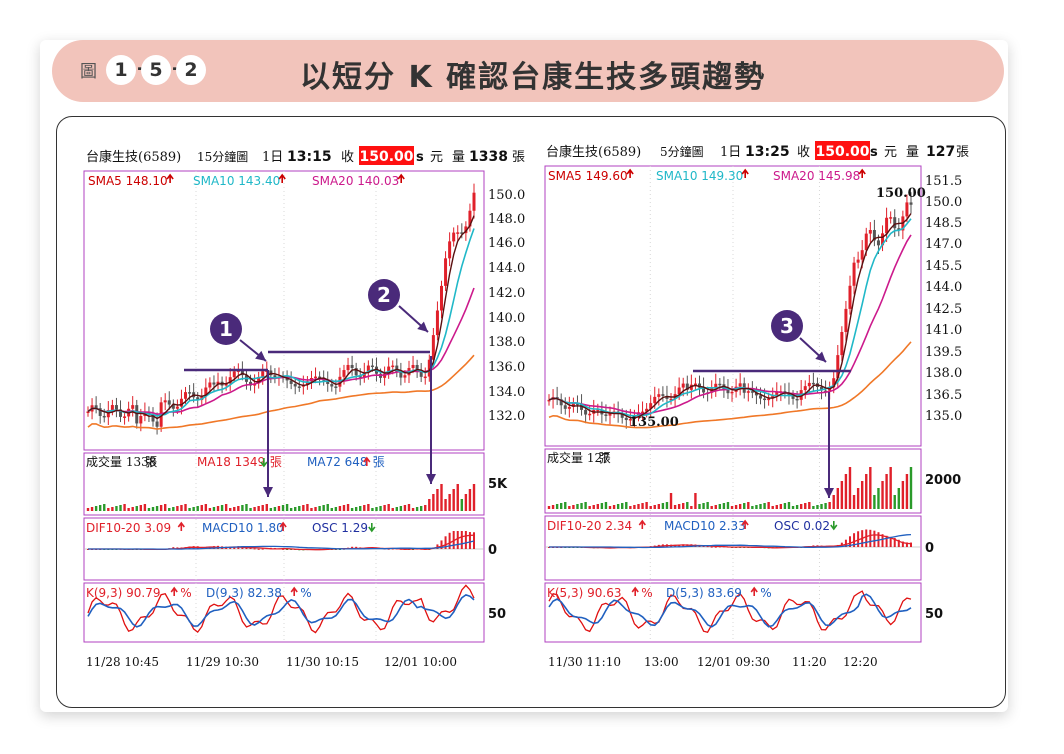 The image size is (1064, 754). Describe the element at coordinates (258, 549) in the screenshot. I see `chart1-osc-bar` at that location.